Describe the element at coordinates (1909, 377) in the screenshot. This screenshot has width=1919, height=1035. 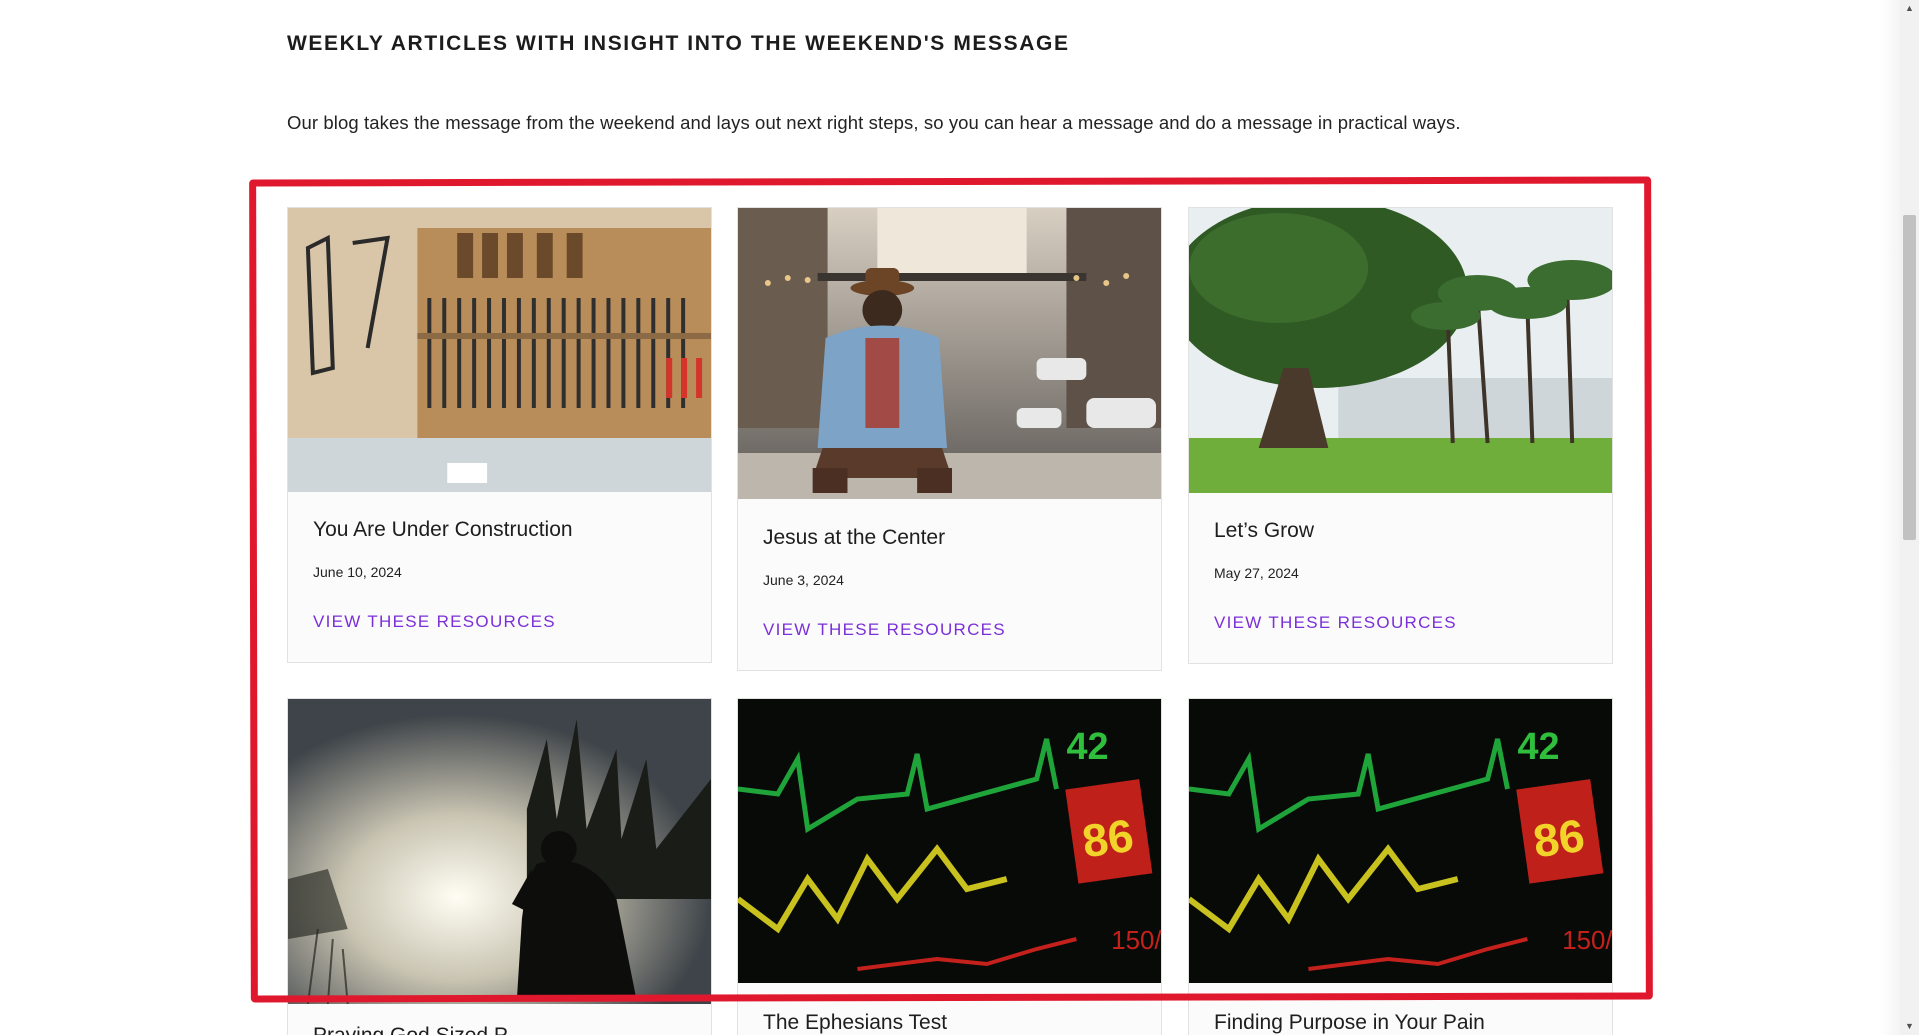
I see `scrollbar-thumb` at that location.